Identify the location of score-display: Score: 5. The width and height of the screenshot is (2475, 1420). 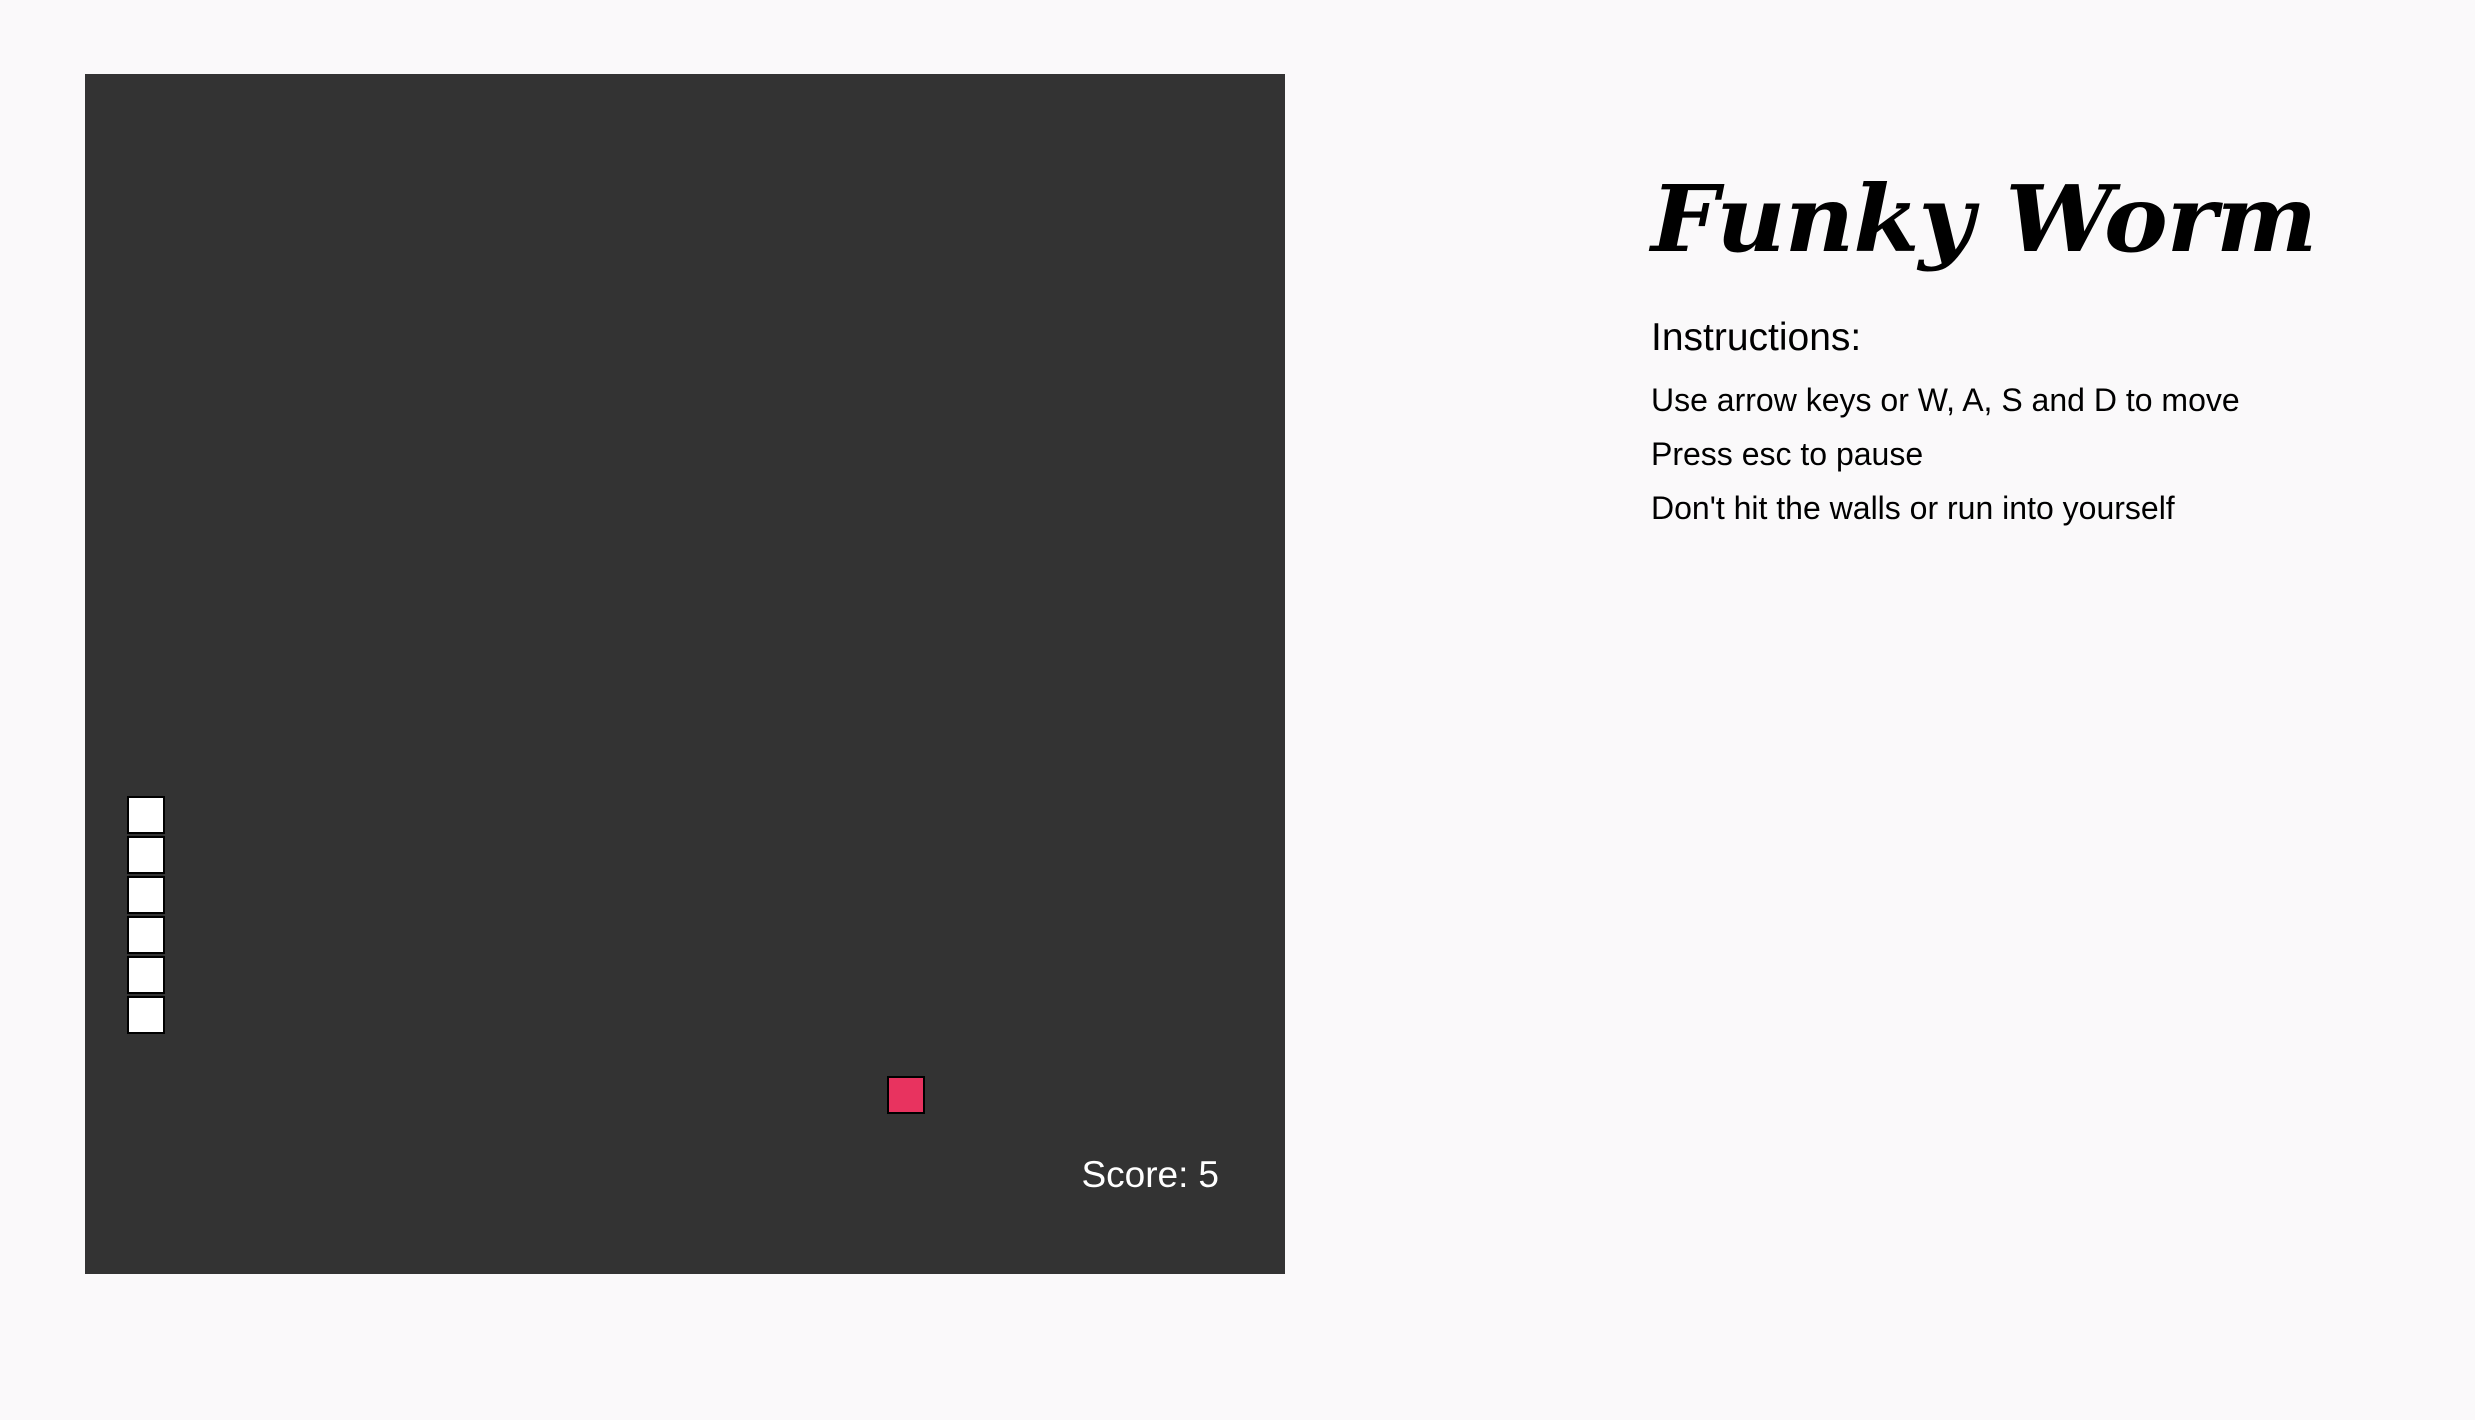
(1150, 1175).